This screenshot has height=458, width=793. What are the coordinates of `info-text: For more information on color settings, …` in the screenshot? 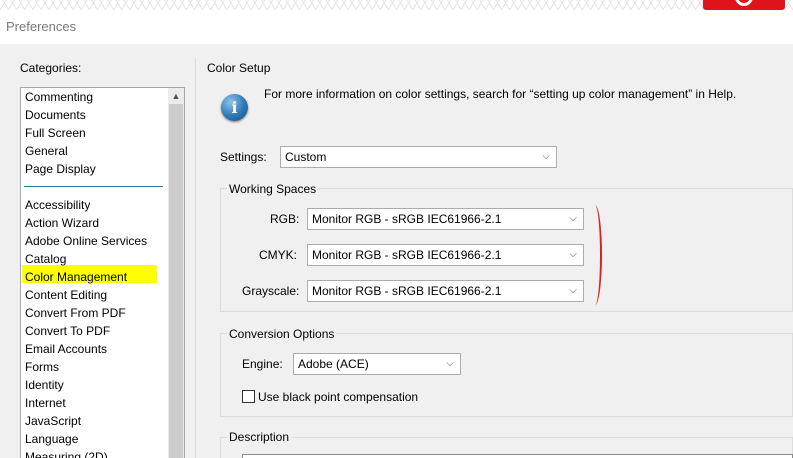 It's located at (500, 94).